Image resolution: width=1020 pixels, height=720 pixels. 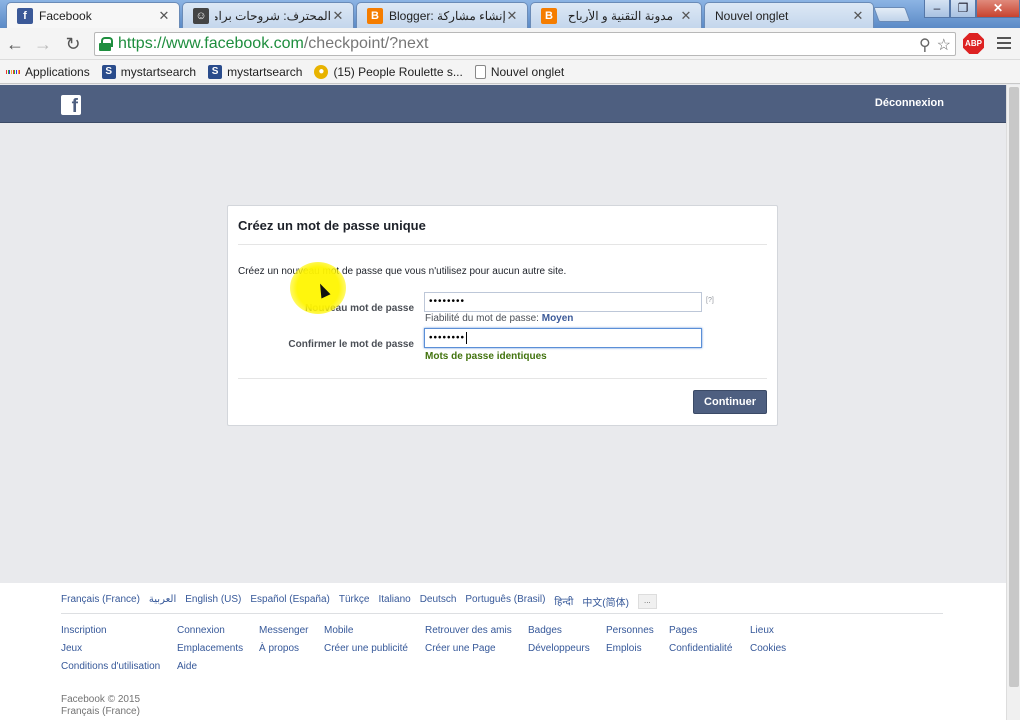 I want to click on tab-blog: B مدونة التقنية و الأرباح ✕, so click(x=616, y=15).